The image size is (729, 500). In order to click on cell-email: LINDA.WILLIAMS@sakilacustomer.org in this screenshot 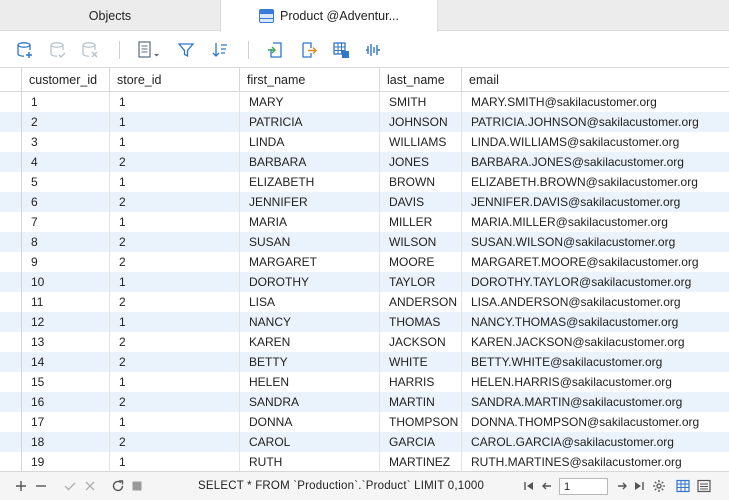, I will do `click(595, 142)`.